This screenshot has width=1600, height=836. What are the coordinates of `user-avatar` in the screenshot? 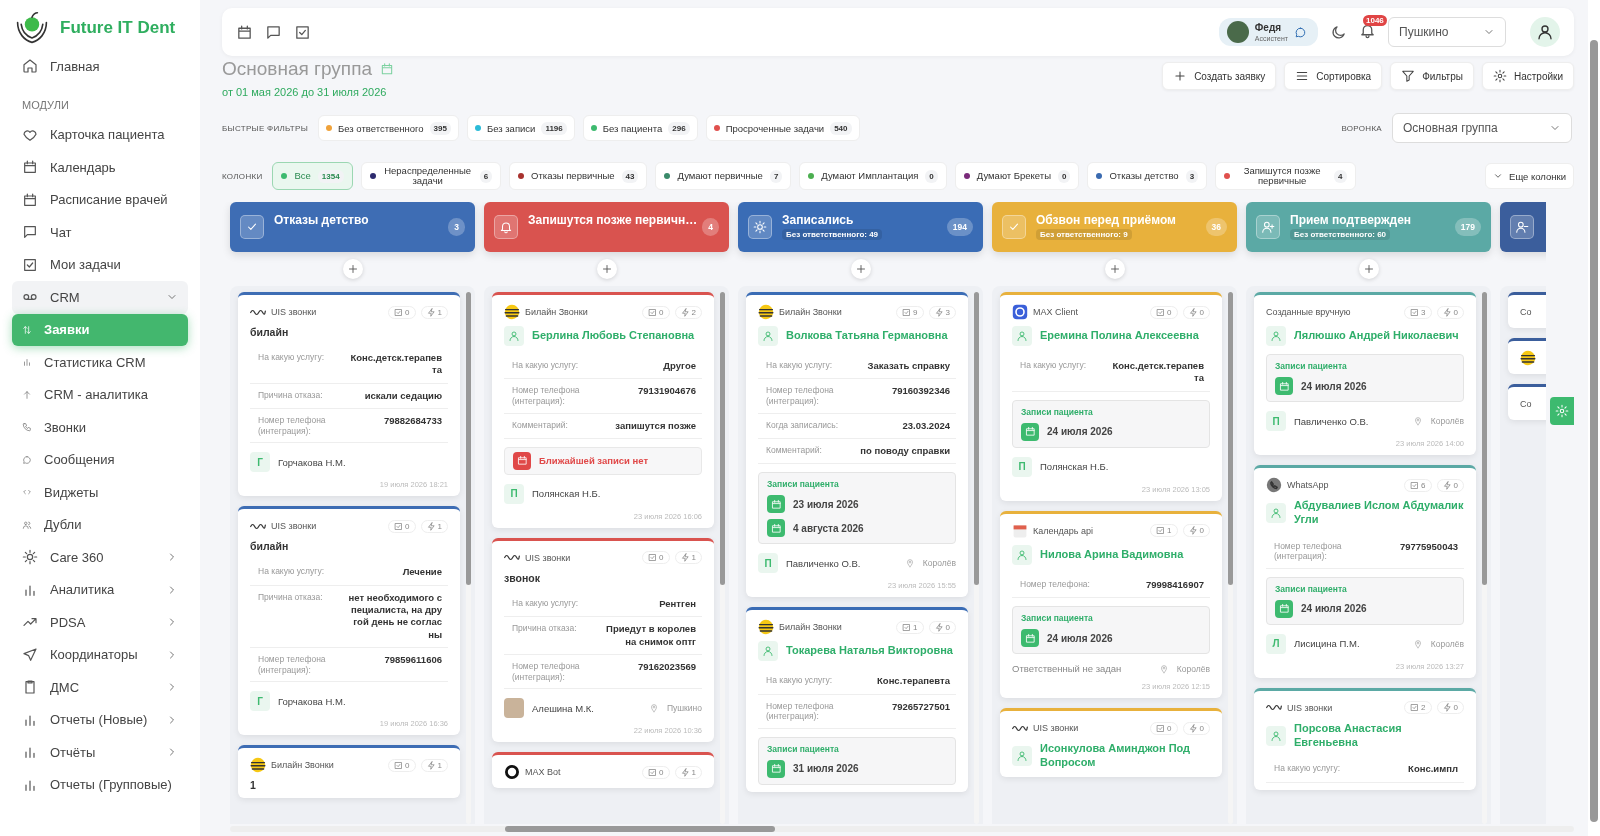 It's located at (1545, 32).